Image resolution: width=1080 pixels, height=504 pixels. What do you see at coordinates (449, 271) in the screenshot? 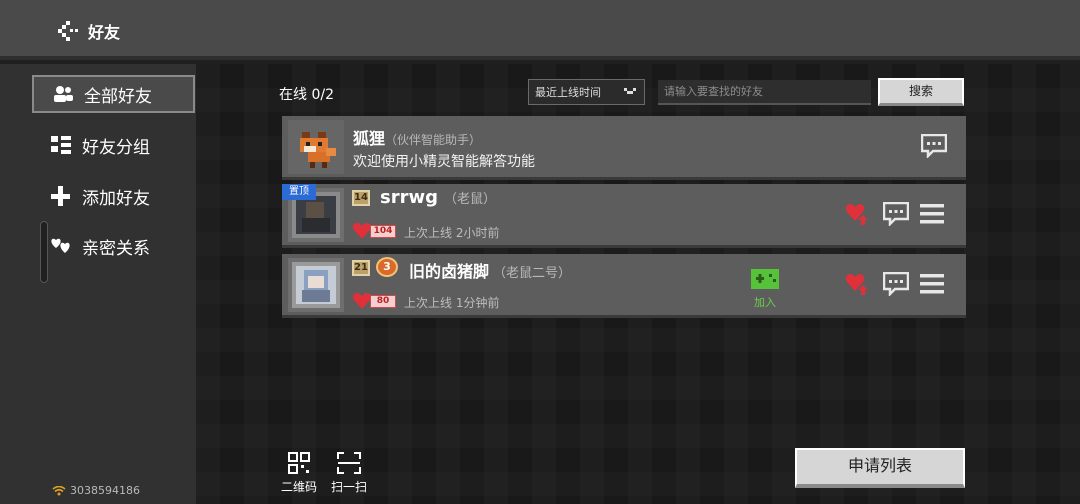
I see `friend-name-text: 旧的卤猪脚` at bounding box center [449, 271].